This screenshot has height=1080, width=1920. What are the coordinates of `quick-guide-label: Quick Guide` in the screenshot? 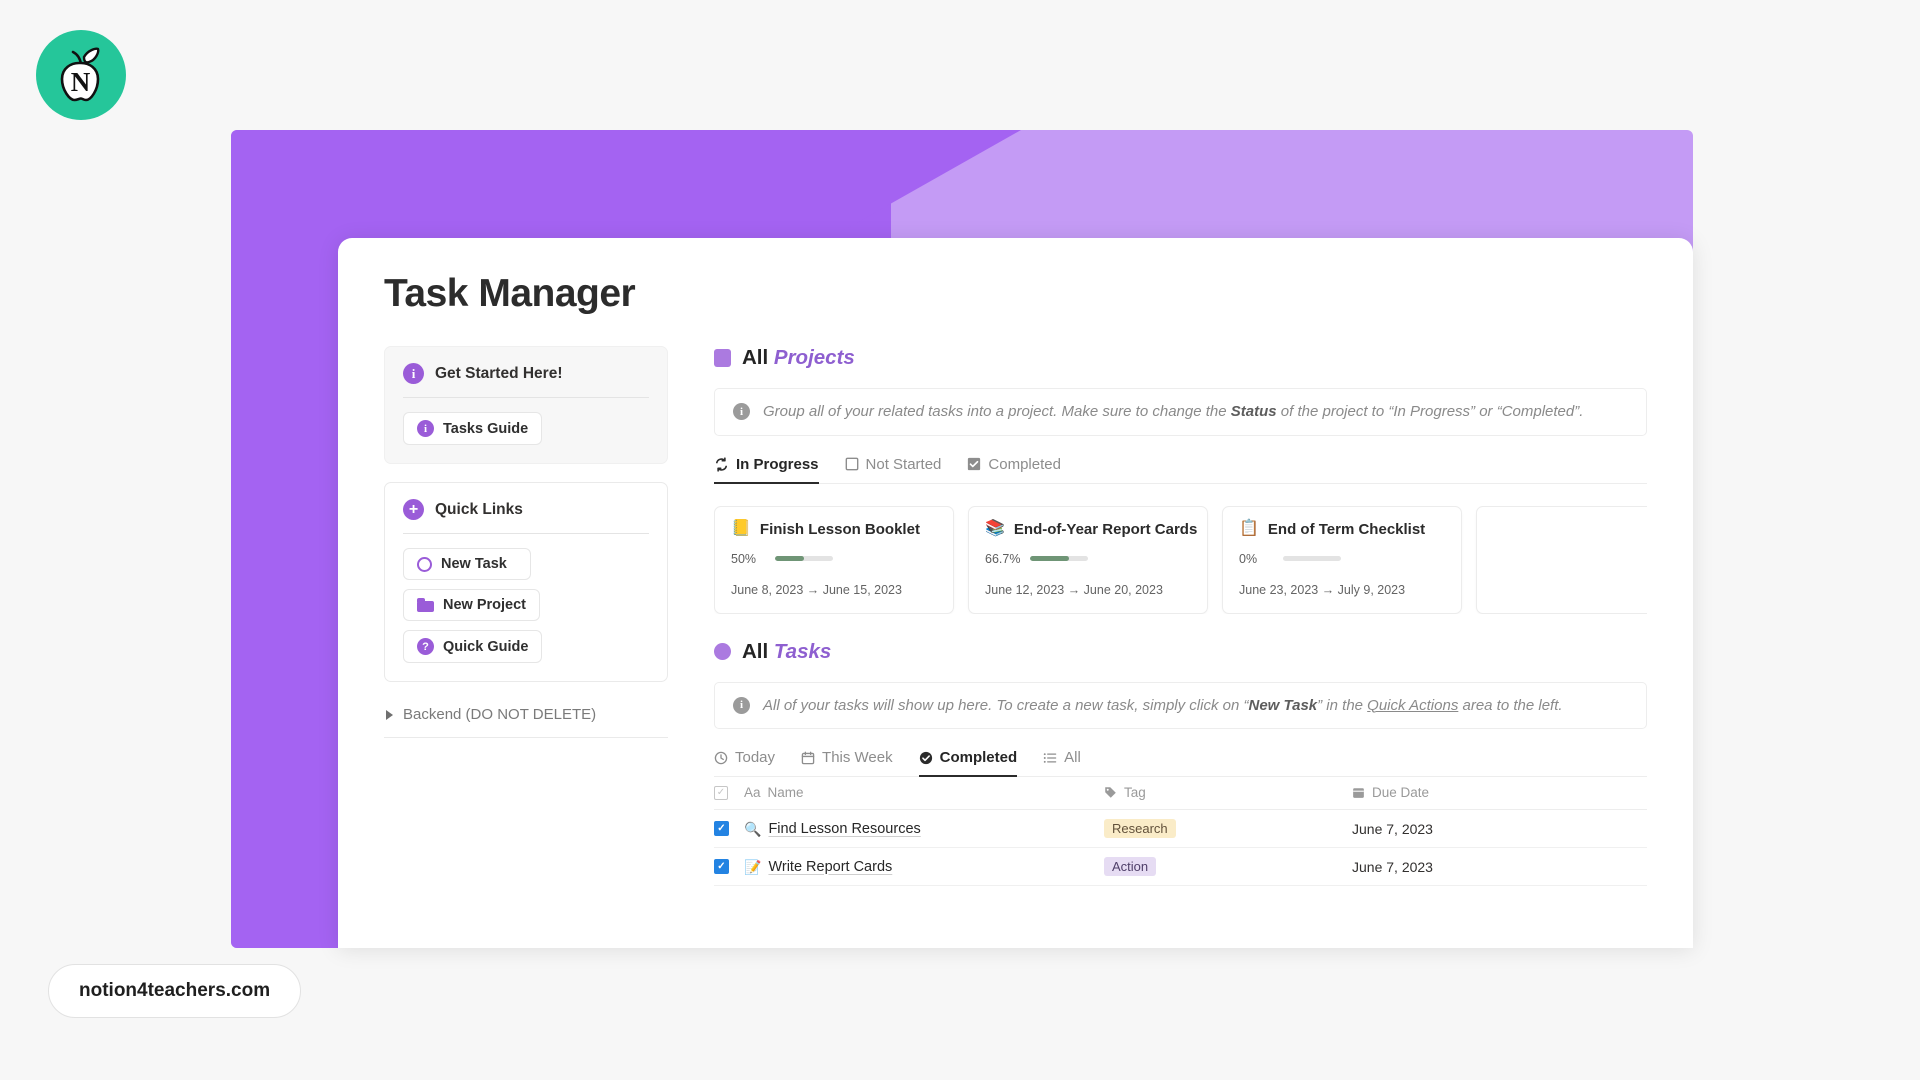 It's located at (486, 646).